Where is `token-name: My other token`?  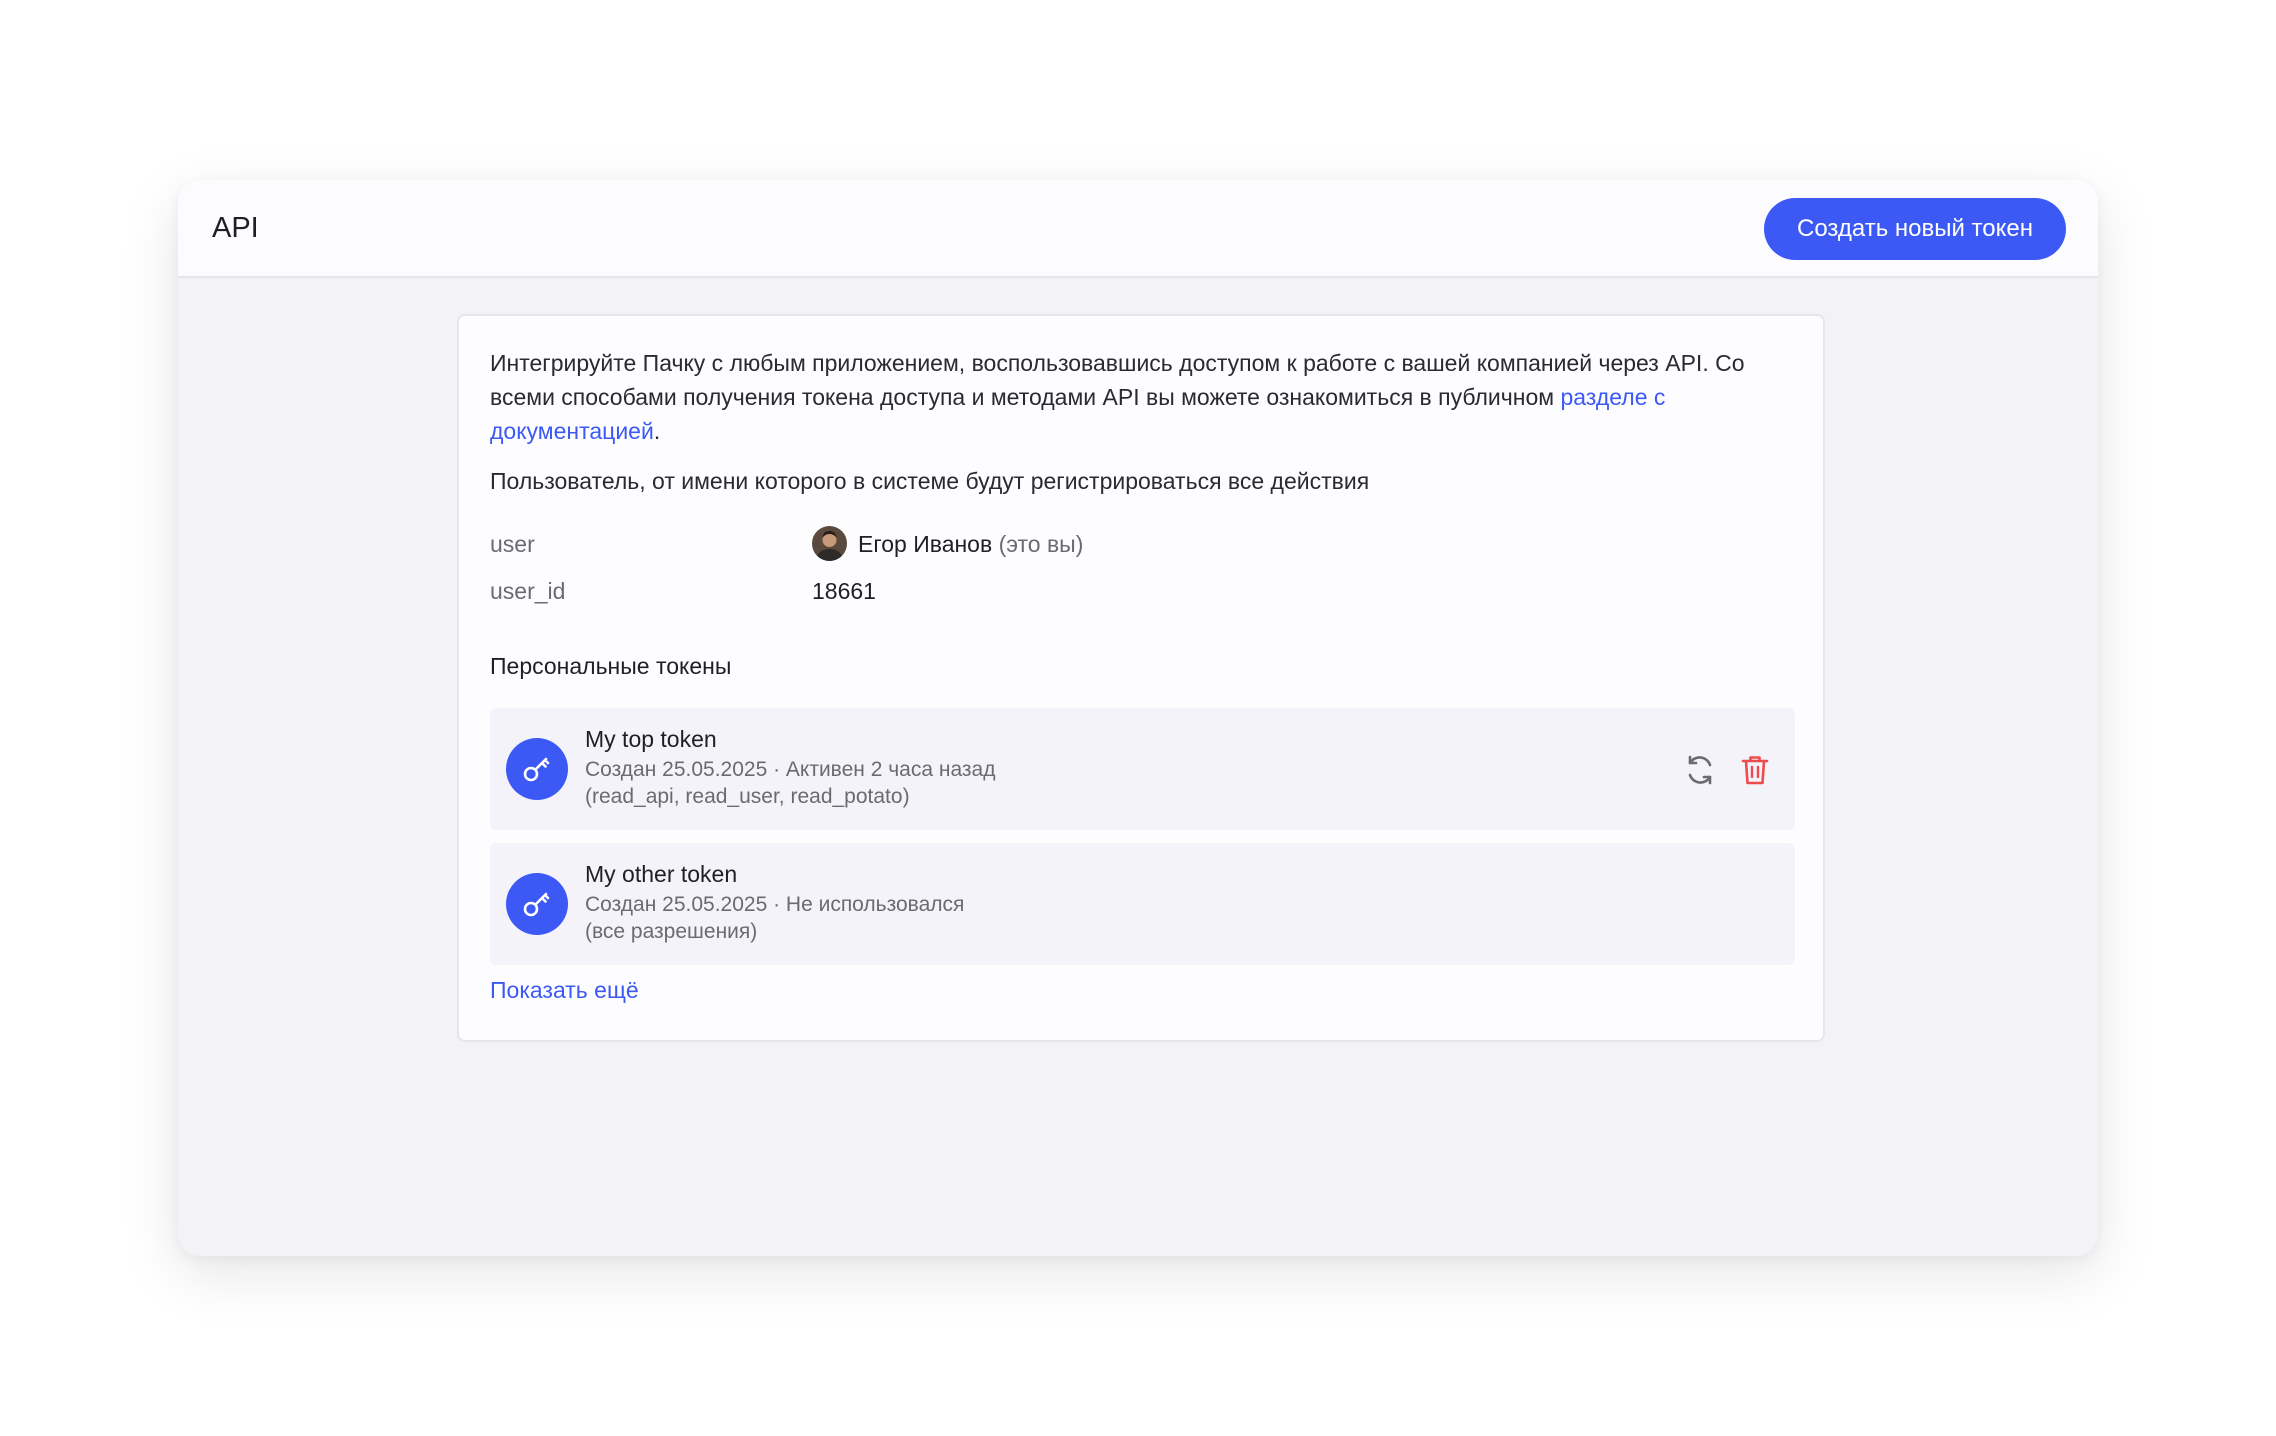 token-name: My other token is located at coordinates (661, 874).